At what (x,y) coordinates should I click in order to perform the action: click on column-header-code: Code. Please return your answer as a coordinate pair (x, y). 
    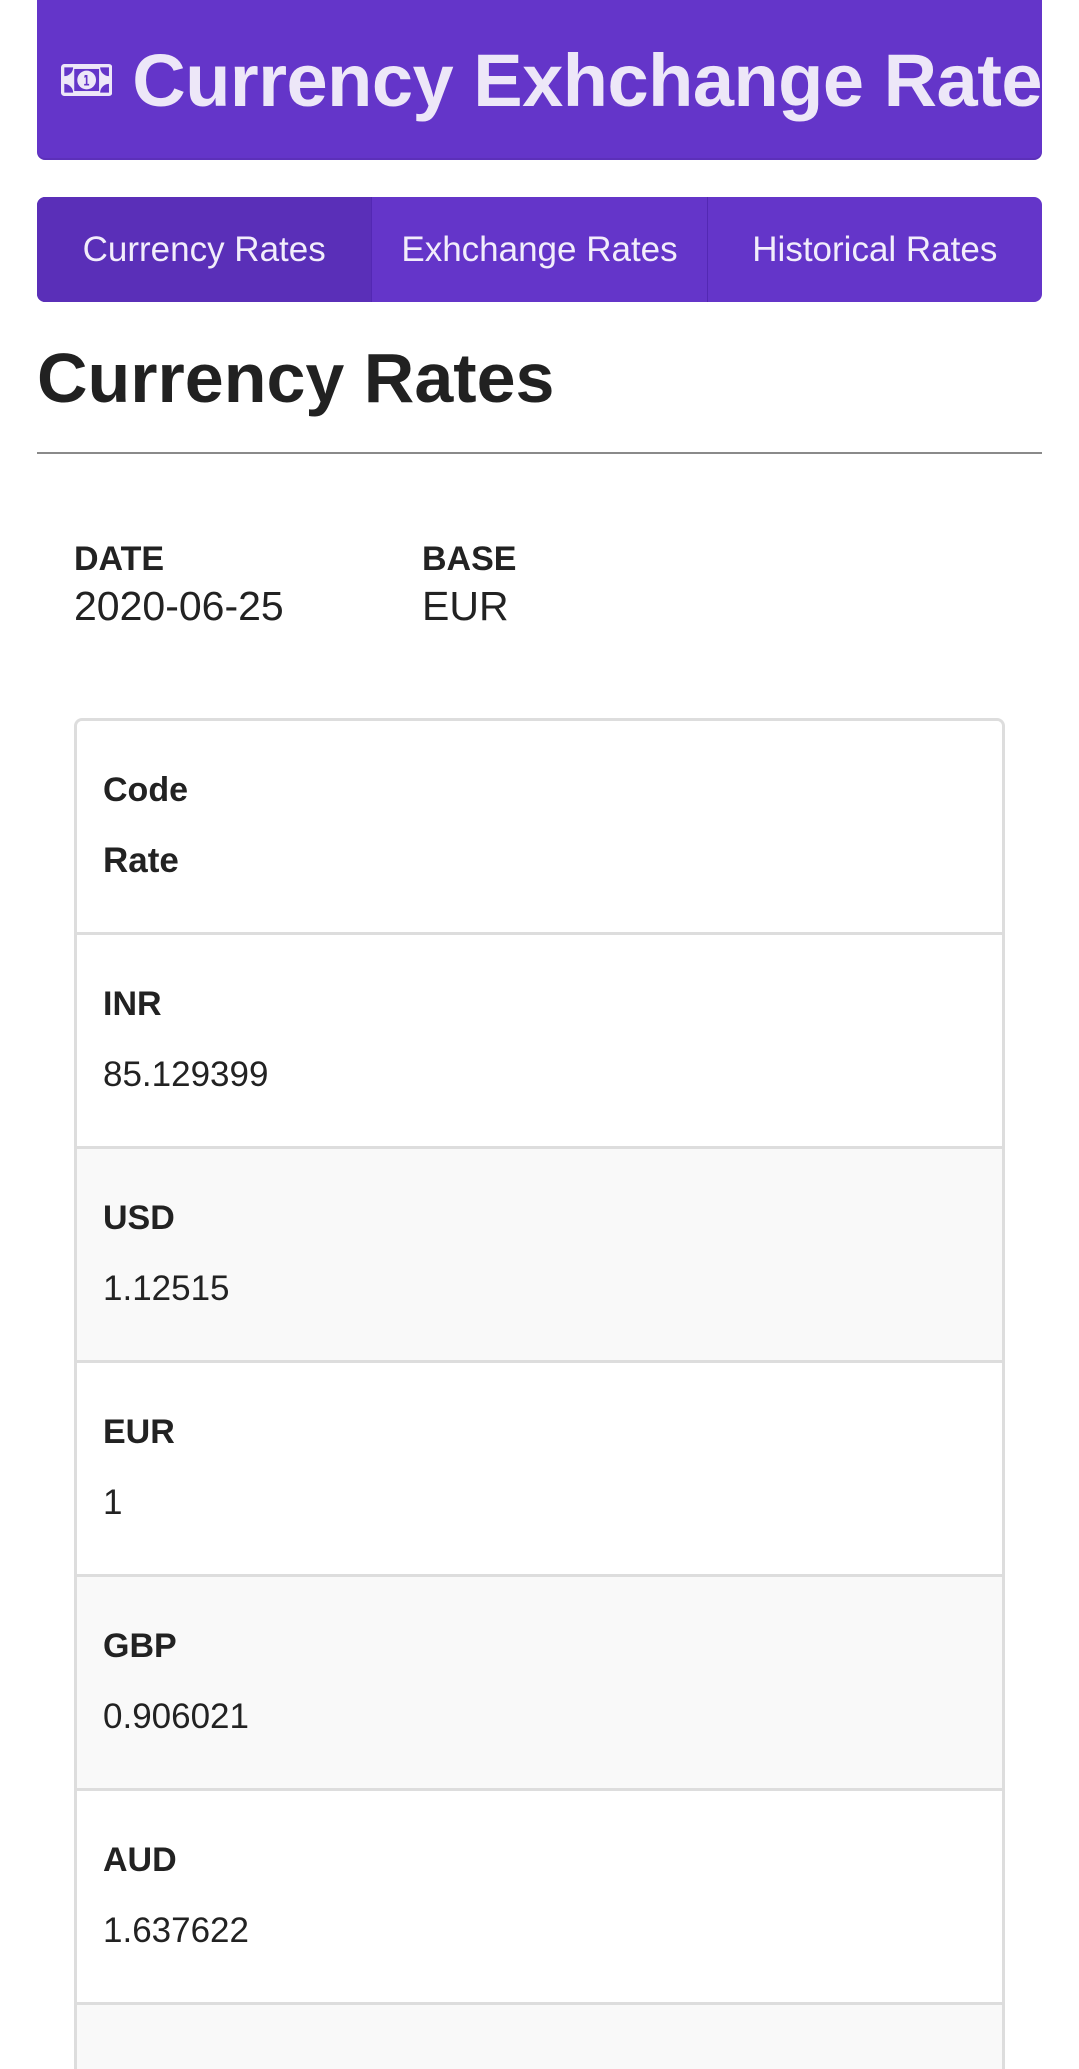
    Looking at the image, I should click on (145, 790).